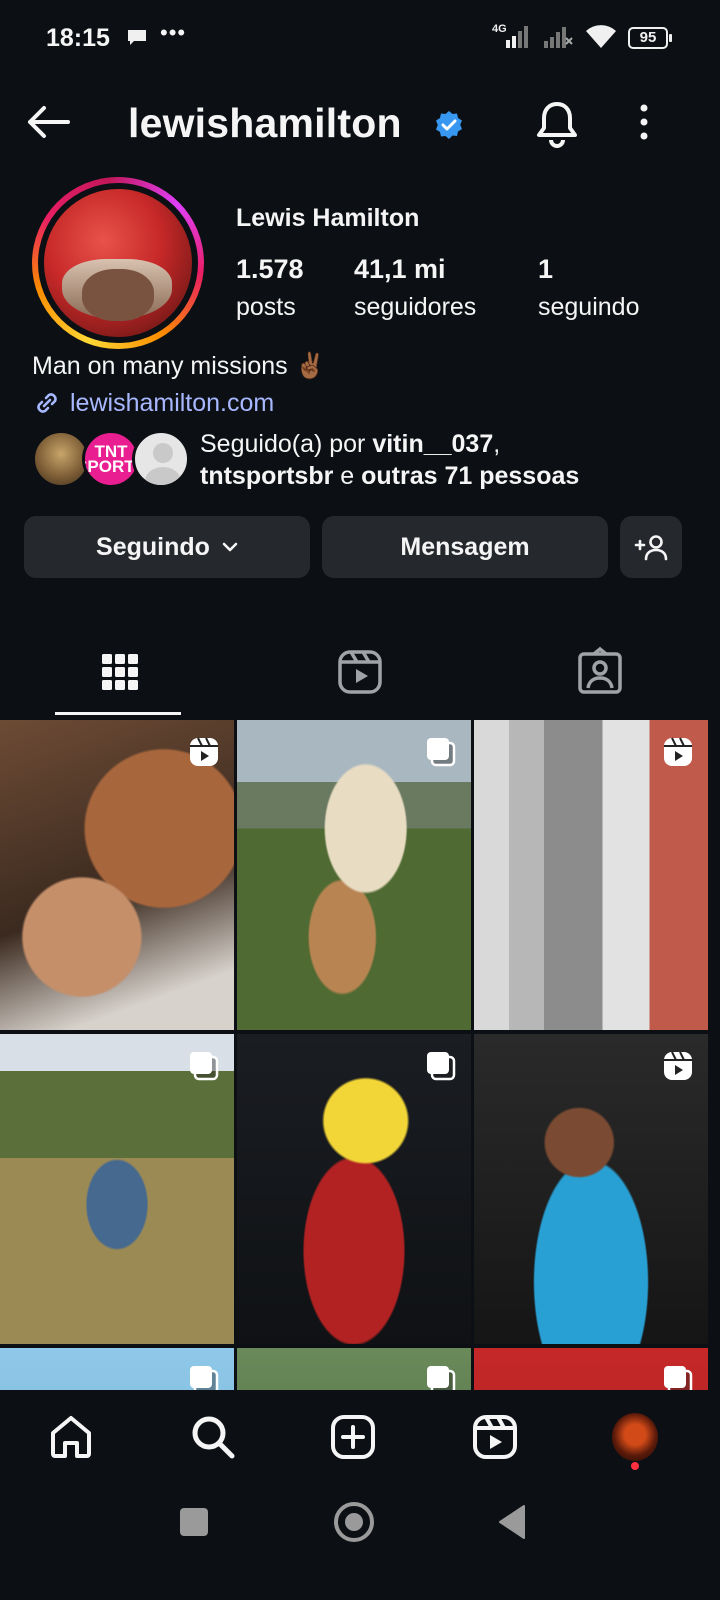 Image resolution: width=720 pixels, height=1600 pixels. Describe the element at coordinates (510, 35) in the screenshot. I see `signal-4g-icon: 4G` at that location.